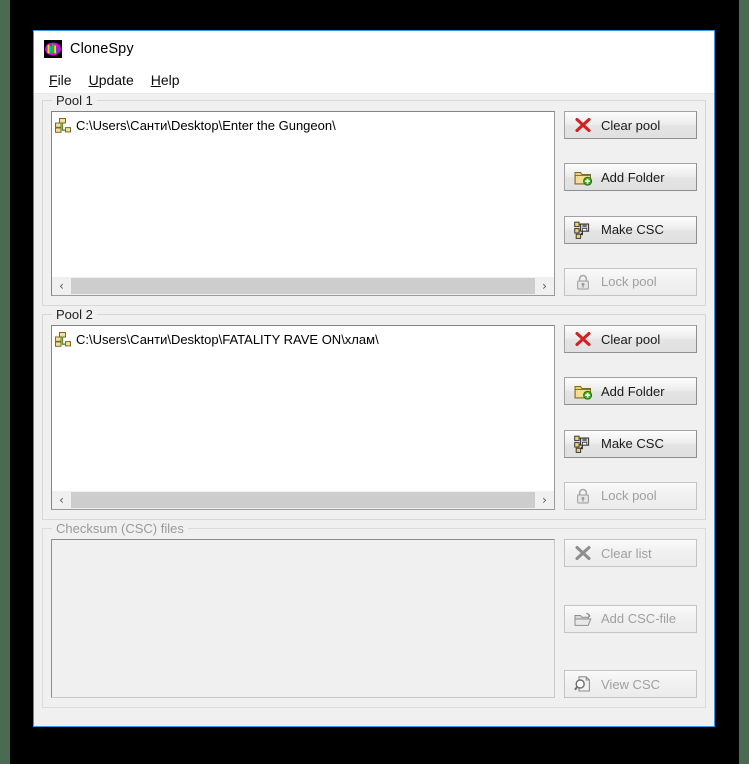 The height and width of the screenshot is (764, 749). I want to click on menu-update-rest: pdate, so click(116, 80).